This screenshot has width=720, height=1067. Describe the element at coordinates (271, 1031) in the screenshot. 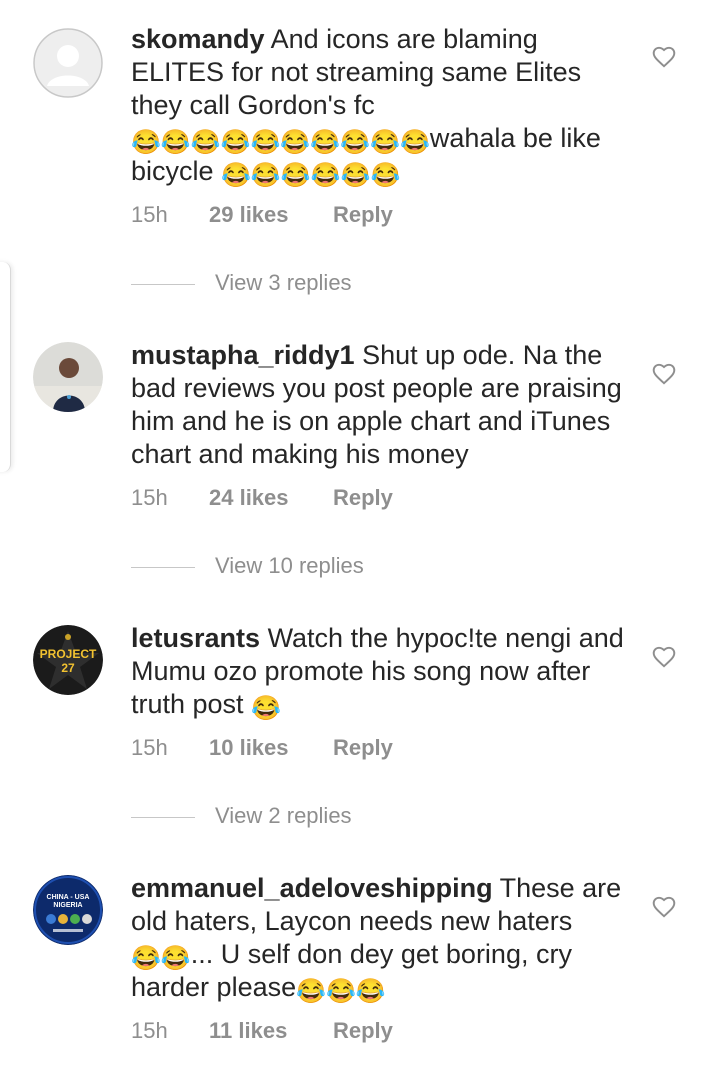

I see `likes-count: 11 likes` at that location.